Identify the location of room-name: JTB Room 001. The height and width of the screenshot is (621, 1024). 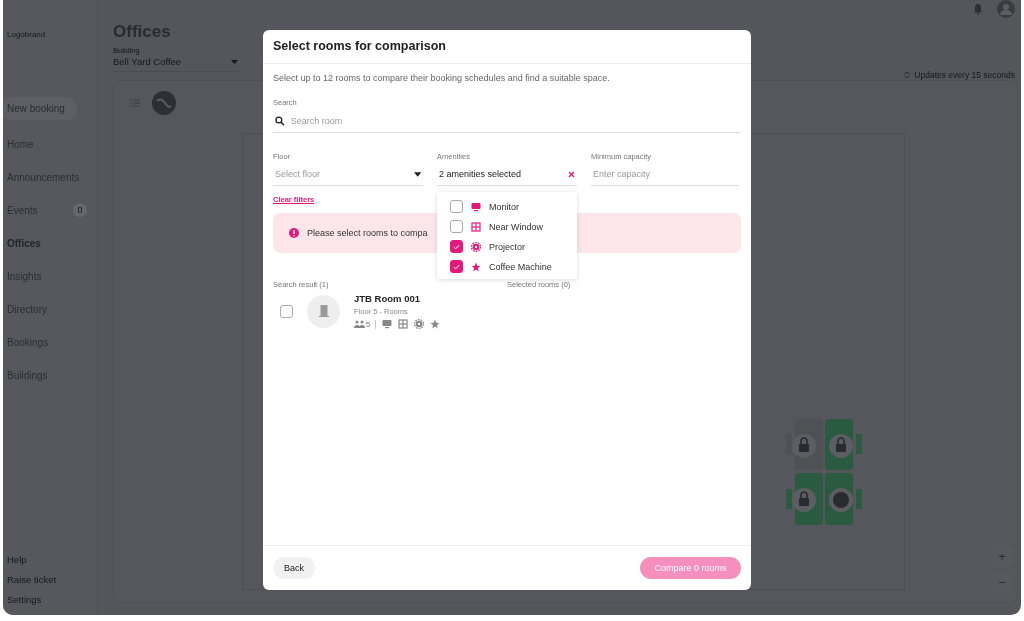
(387, 298).